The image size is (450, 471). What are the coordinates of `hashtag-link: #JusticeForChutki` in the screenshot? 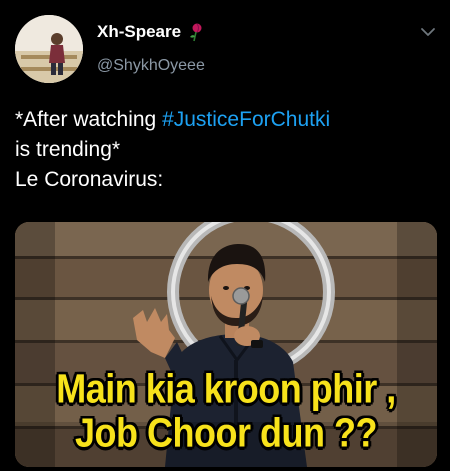 It's located at (246, 119).